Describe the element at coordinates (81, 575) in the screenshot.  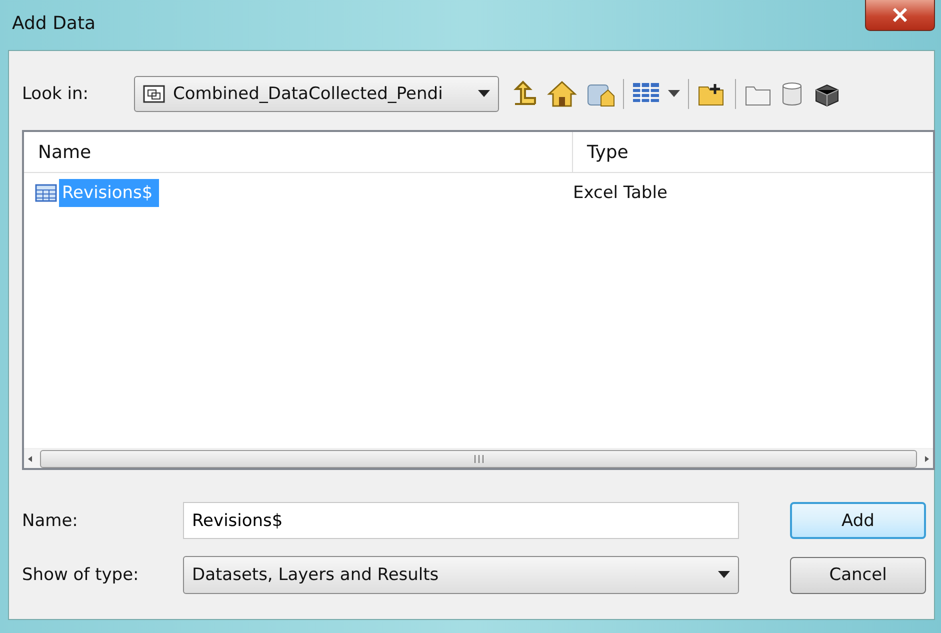
I see `type-label: Show of type:` at that location.